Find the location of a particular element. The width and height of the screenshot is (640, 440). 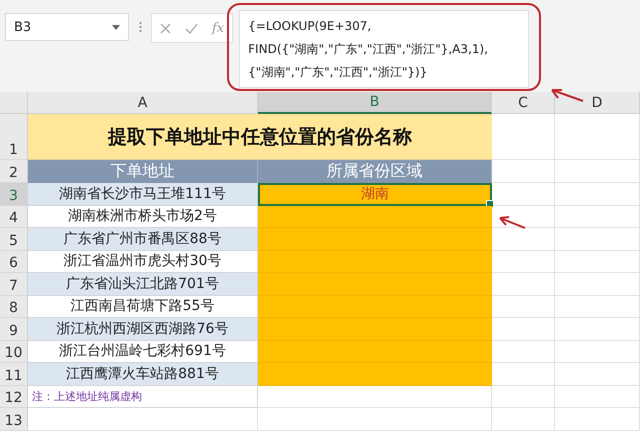

row-header: 11 is located at coordinates (14, 374).